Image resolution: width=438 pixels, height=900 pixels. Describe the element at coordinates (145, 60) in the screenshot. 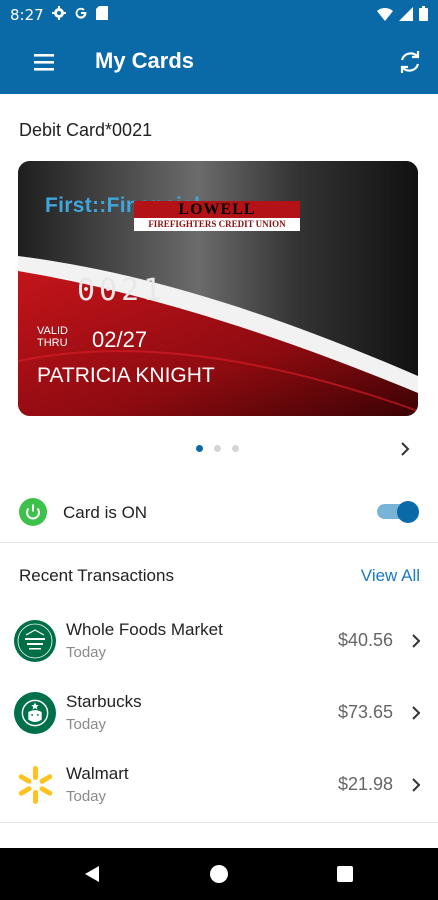

I see `page-title: My Cards` at that location.